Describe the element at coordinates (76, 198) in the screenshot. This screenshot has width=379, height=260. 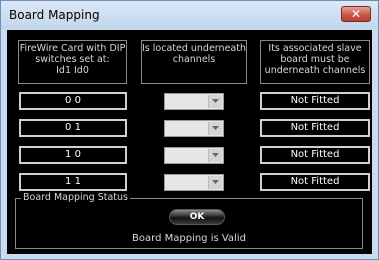
I see `status-group-label: Board Mapping Status` at that location.